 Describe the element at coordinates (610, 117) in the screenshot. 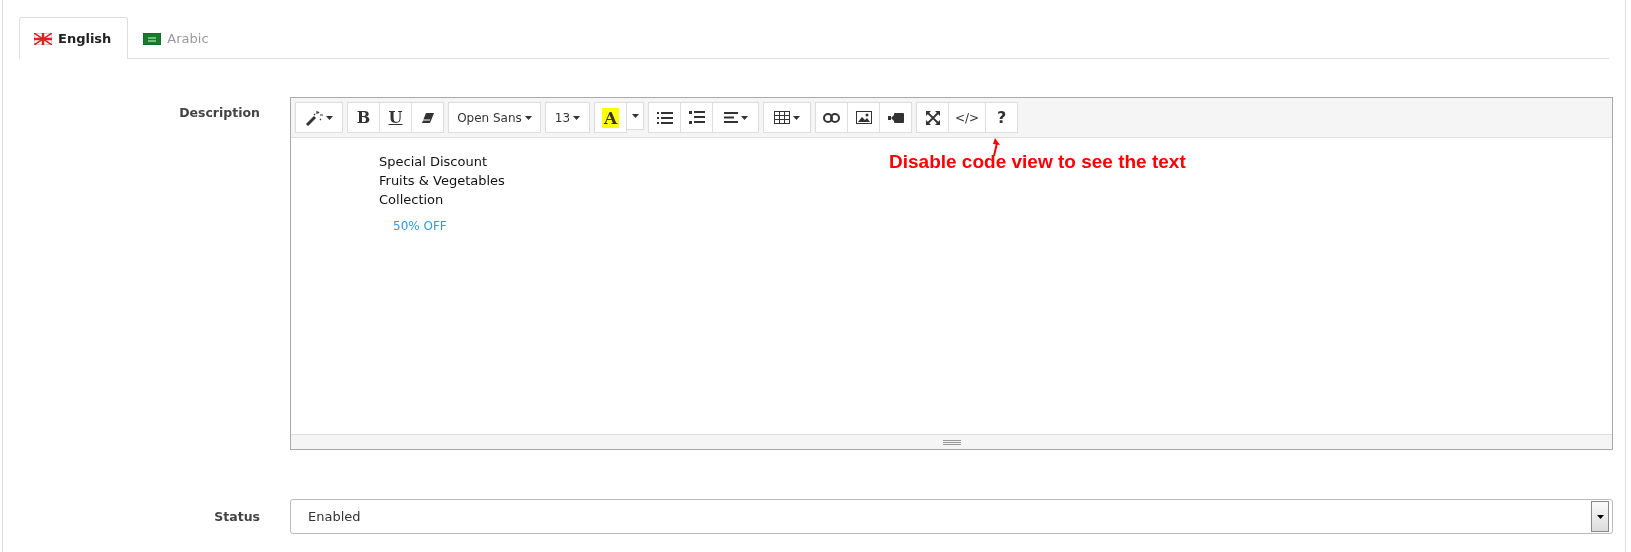

I see `text-color-button: A` at that location.